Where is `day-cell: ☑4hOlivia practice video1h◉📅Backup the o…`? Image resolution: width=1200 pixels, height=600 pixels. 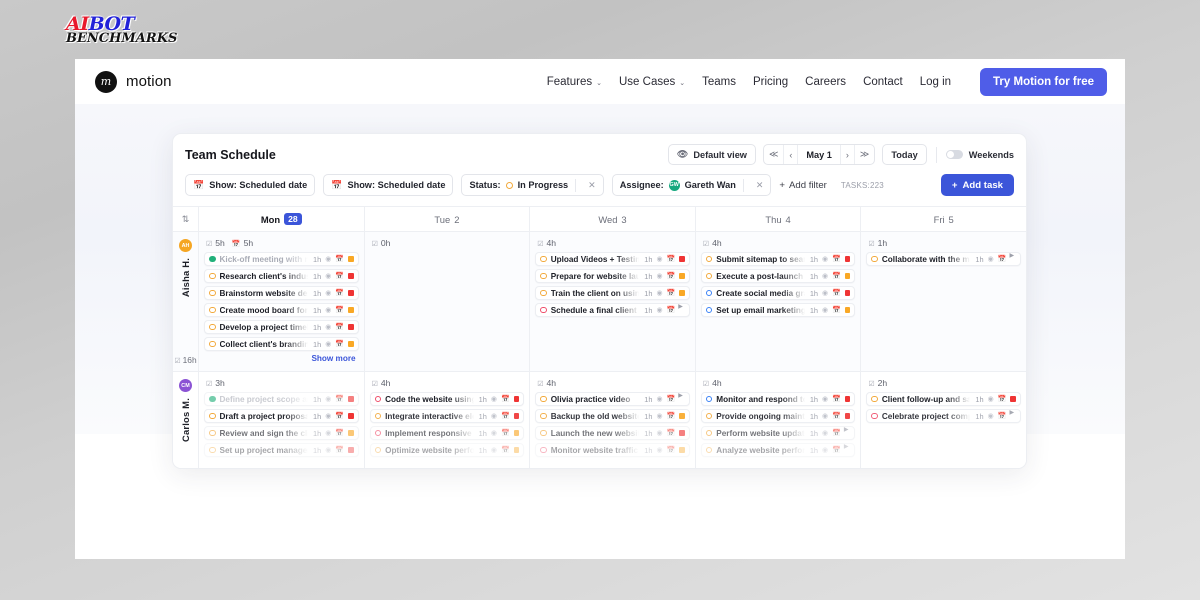 day-cell: ☑4hOlivia practice video1h◉📅Backup the o… is located at coordinates (613, 420).